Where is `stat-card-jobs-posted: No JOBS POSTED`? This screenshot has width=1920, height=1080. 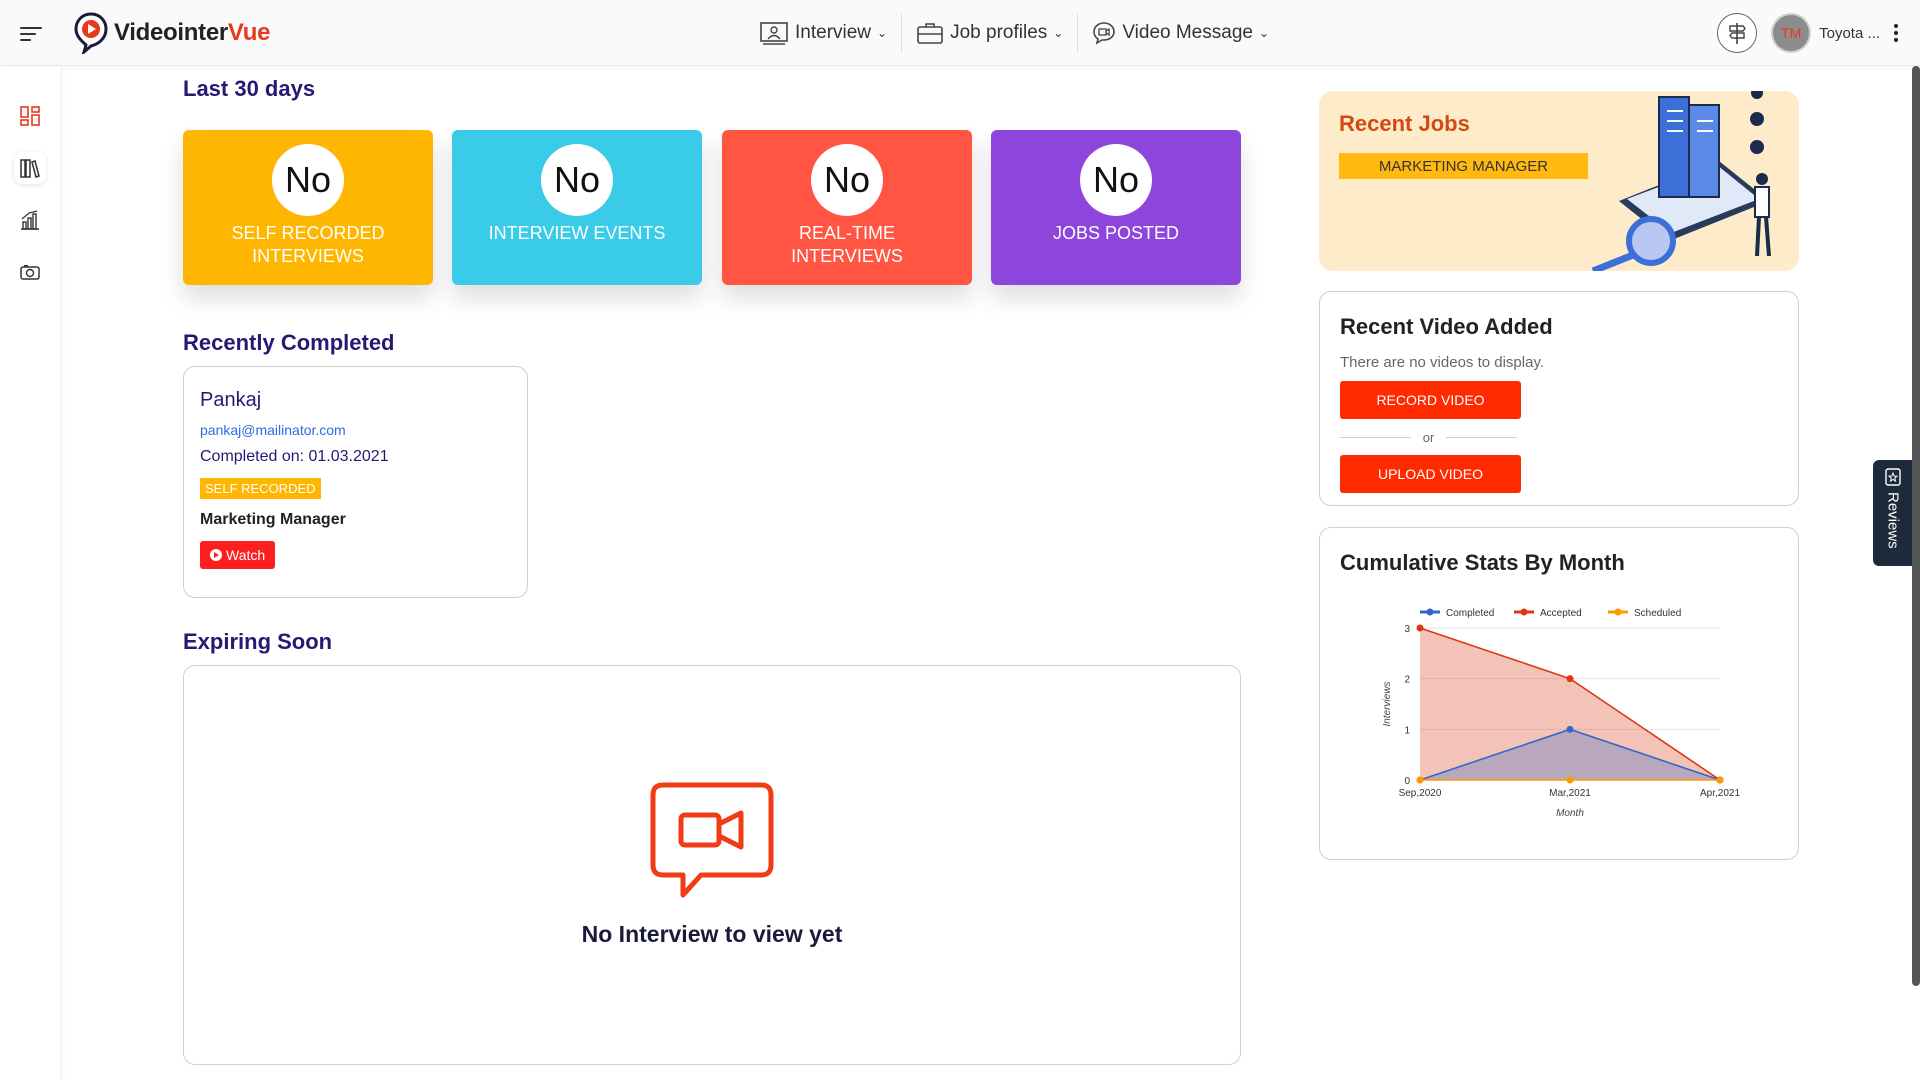
stat-card-jobs-posted: No JOBS POSTED is located at coordinates (1116, 207).